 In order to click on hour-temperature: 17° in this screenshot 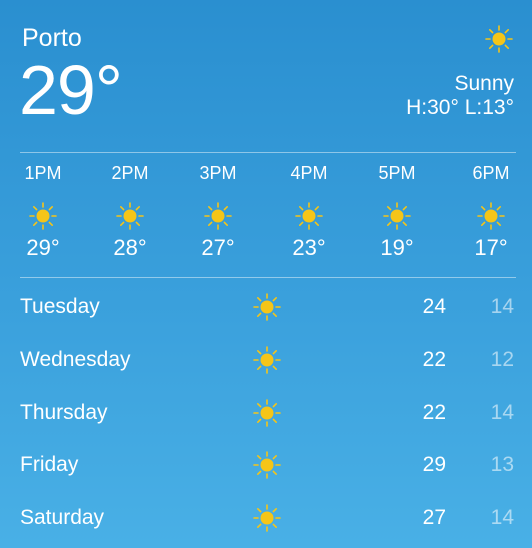, I will do `click(491, 247)`.